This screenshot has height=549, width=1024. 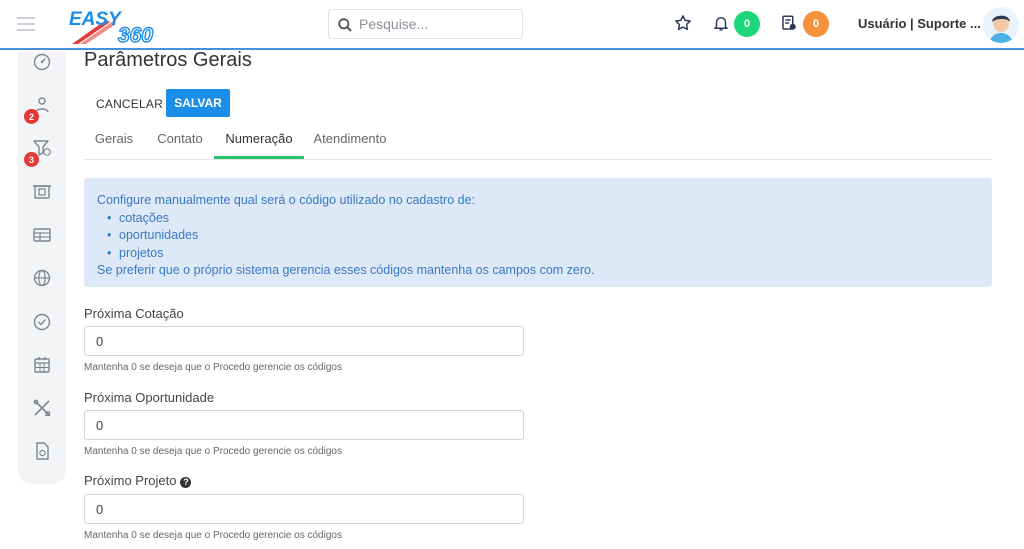 I want to click on tab-gerais: Gerais, so click(x=114, y=140).